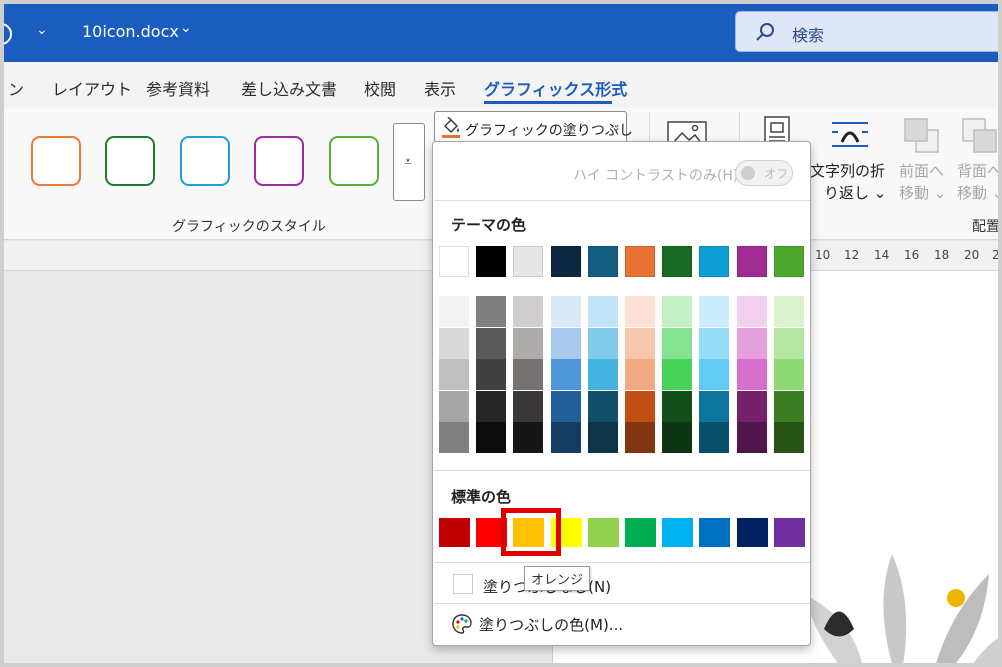 The height and width of the screenshot is (667, 1002). What do you see at coordinates (463, 584) in the screenshot?
I see `no-fill-swatch` at bounding box center [463, 584].